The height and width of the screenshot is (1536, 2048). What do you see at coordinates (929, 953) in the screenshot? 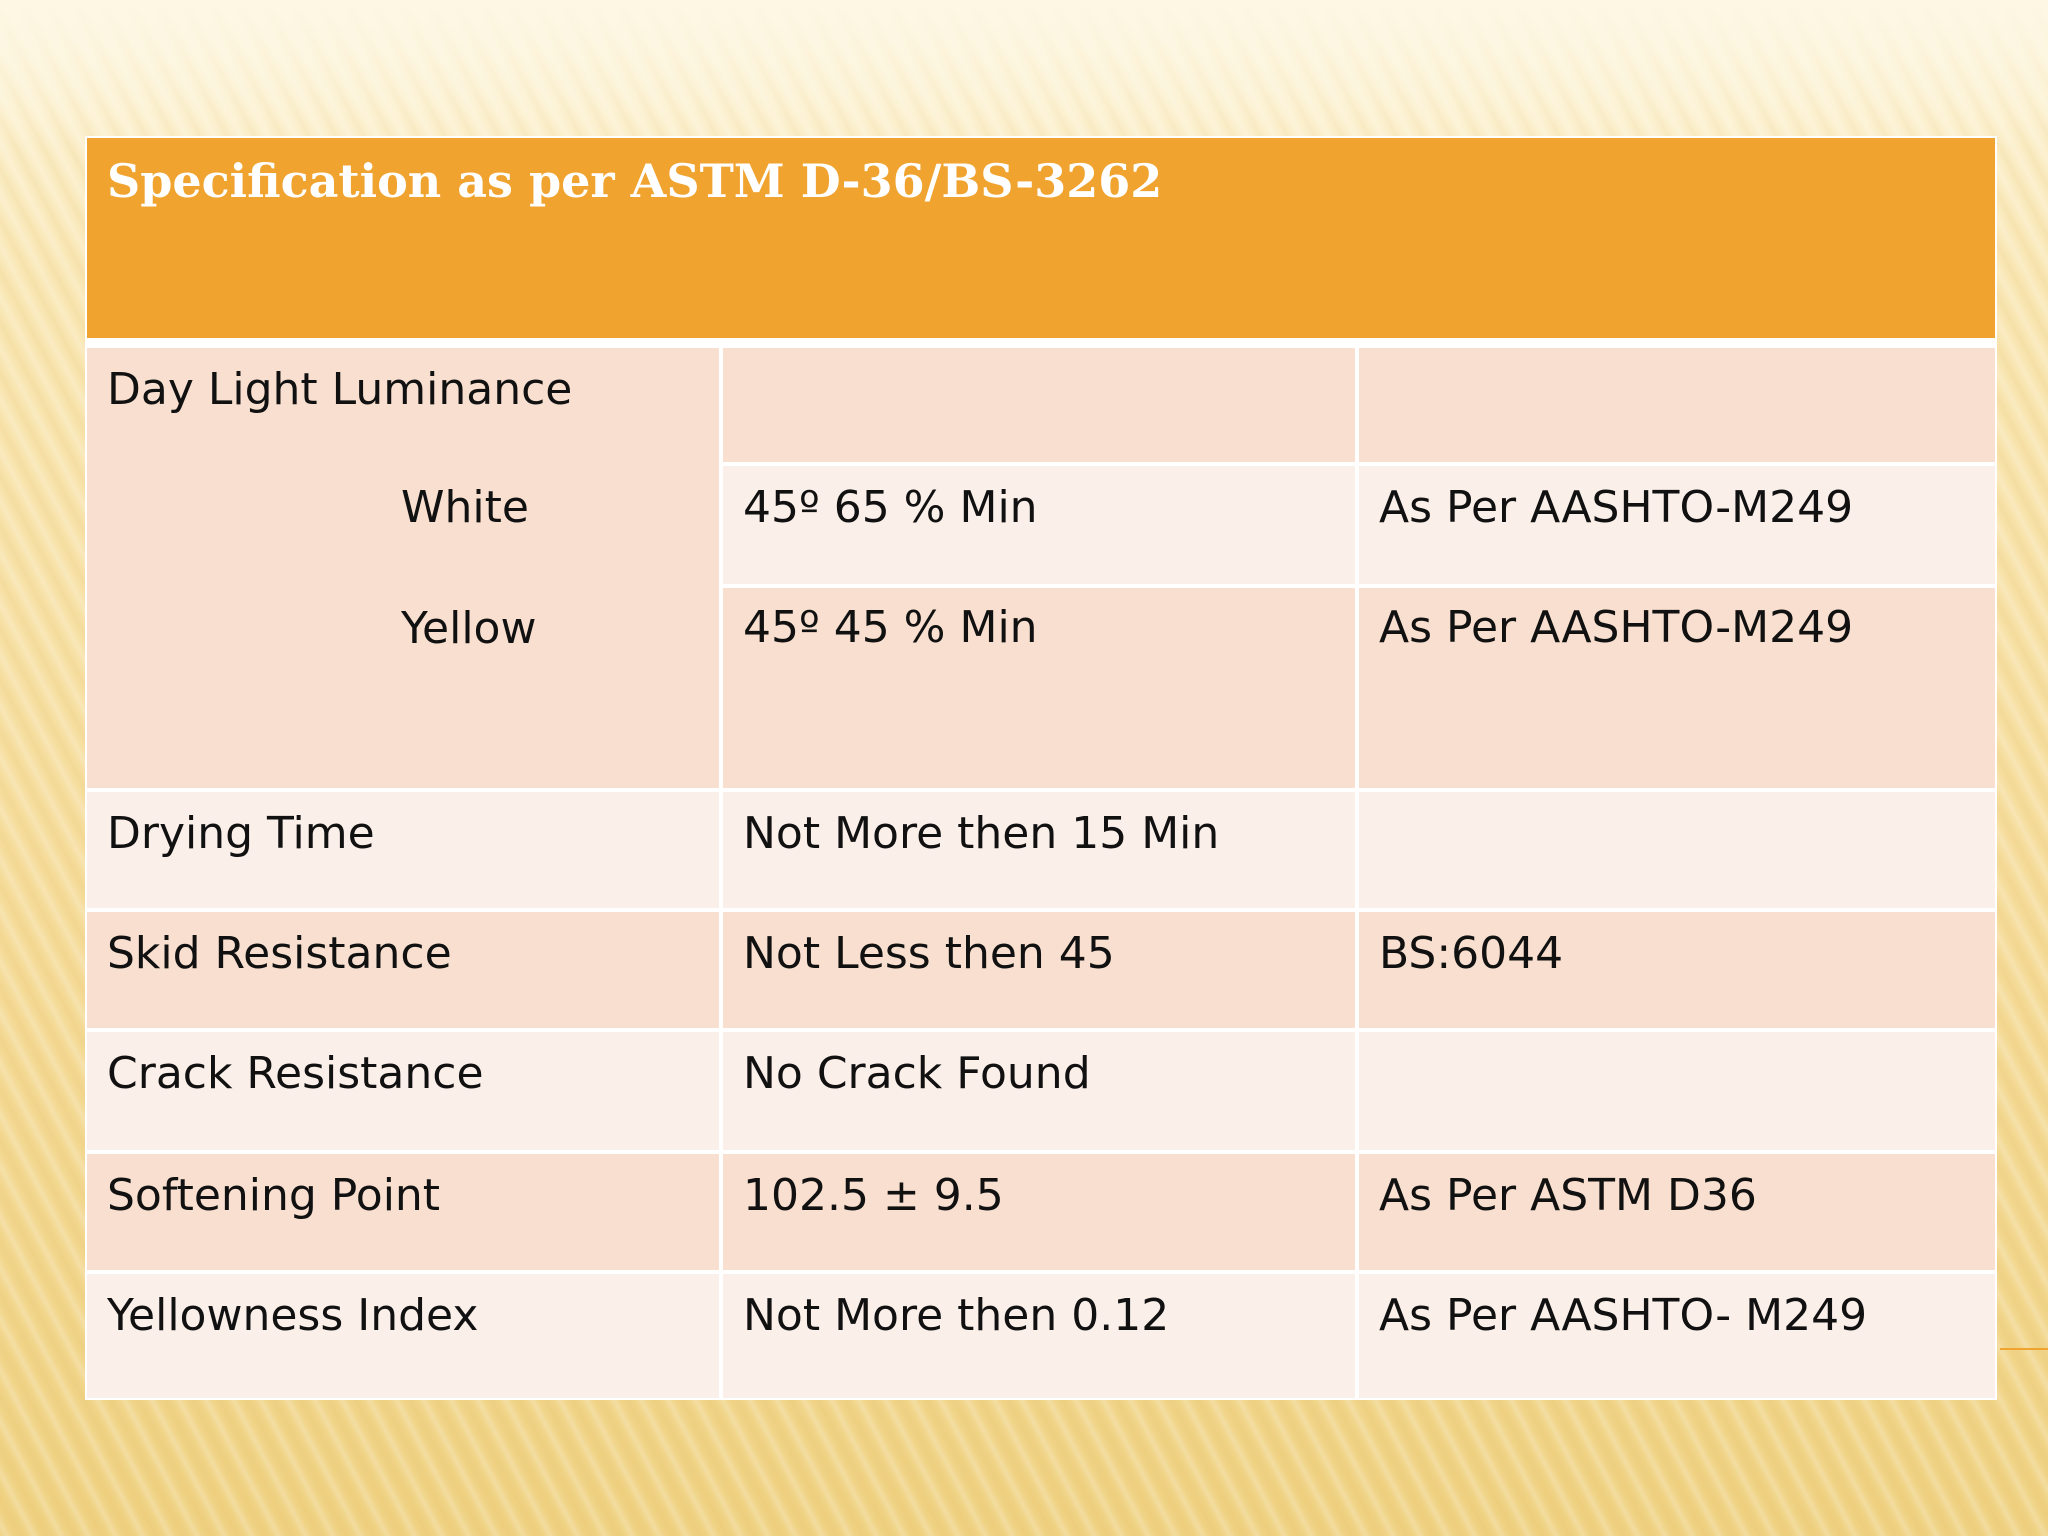
I see `value-label: Not Less then 45` at bounding box center [929, 953].